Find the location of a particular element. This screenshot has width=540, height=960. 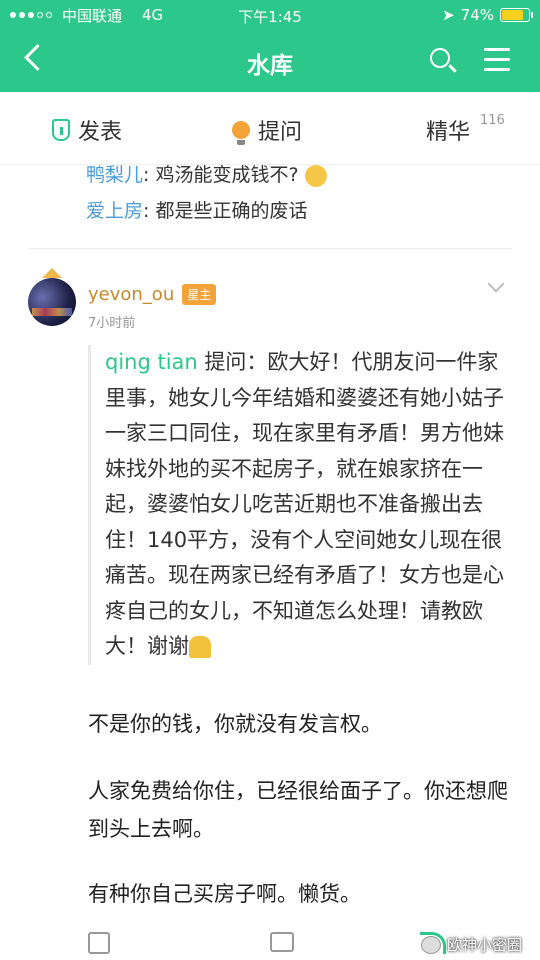

tab-ask: 提问 is located at coordinates (267, 130).